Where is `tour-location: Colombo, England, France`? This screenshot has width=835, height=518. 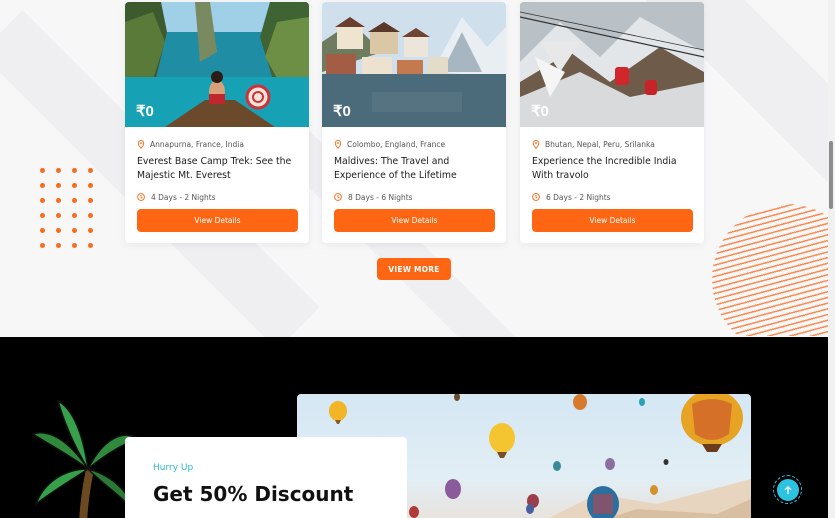
tour-location: Colombo, England, France is located at coordinates (414, 144).